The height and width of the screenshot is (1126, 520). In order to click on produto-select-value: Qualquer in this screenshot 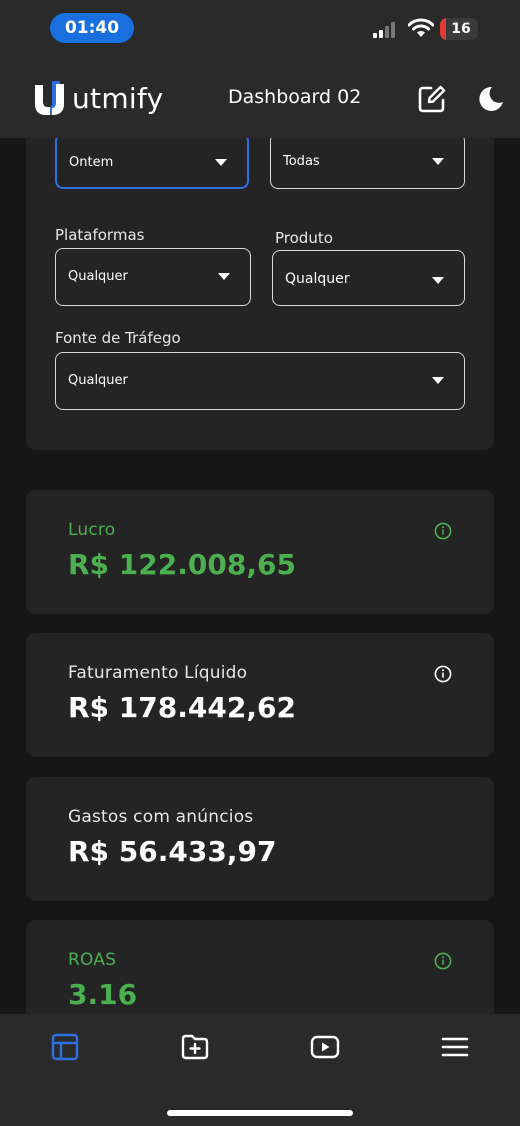, I will do `click(317, 279)`.